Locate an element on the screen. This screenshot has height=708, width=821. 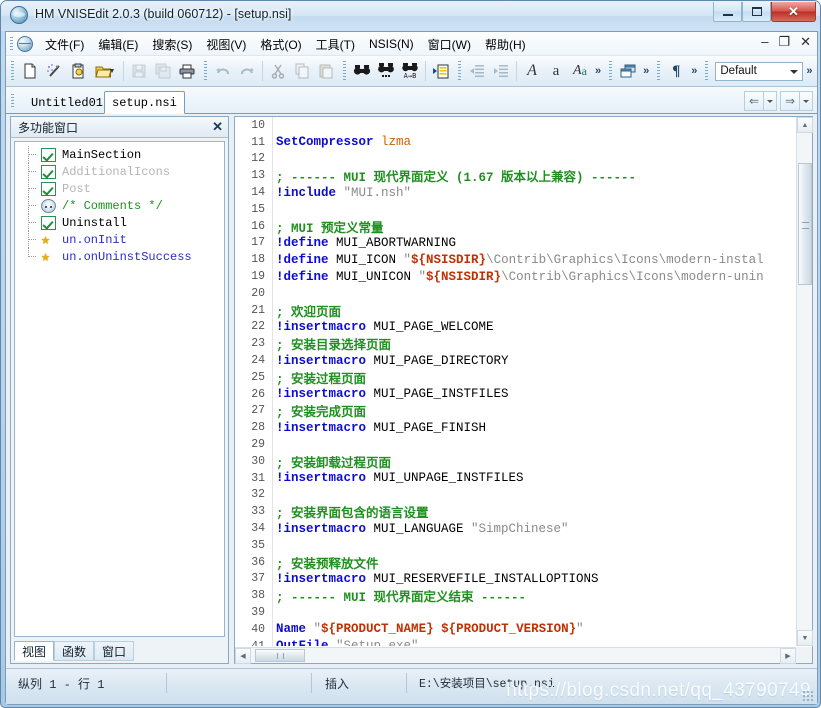
panel-tab-view: 视图 is located at coordinates (34, 651).